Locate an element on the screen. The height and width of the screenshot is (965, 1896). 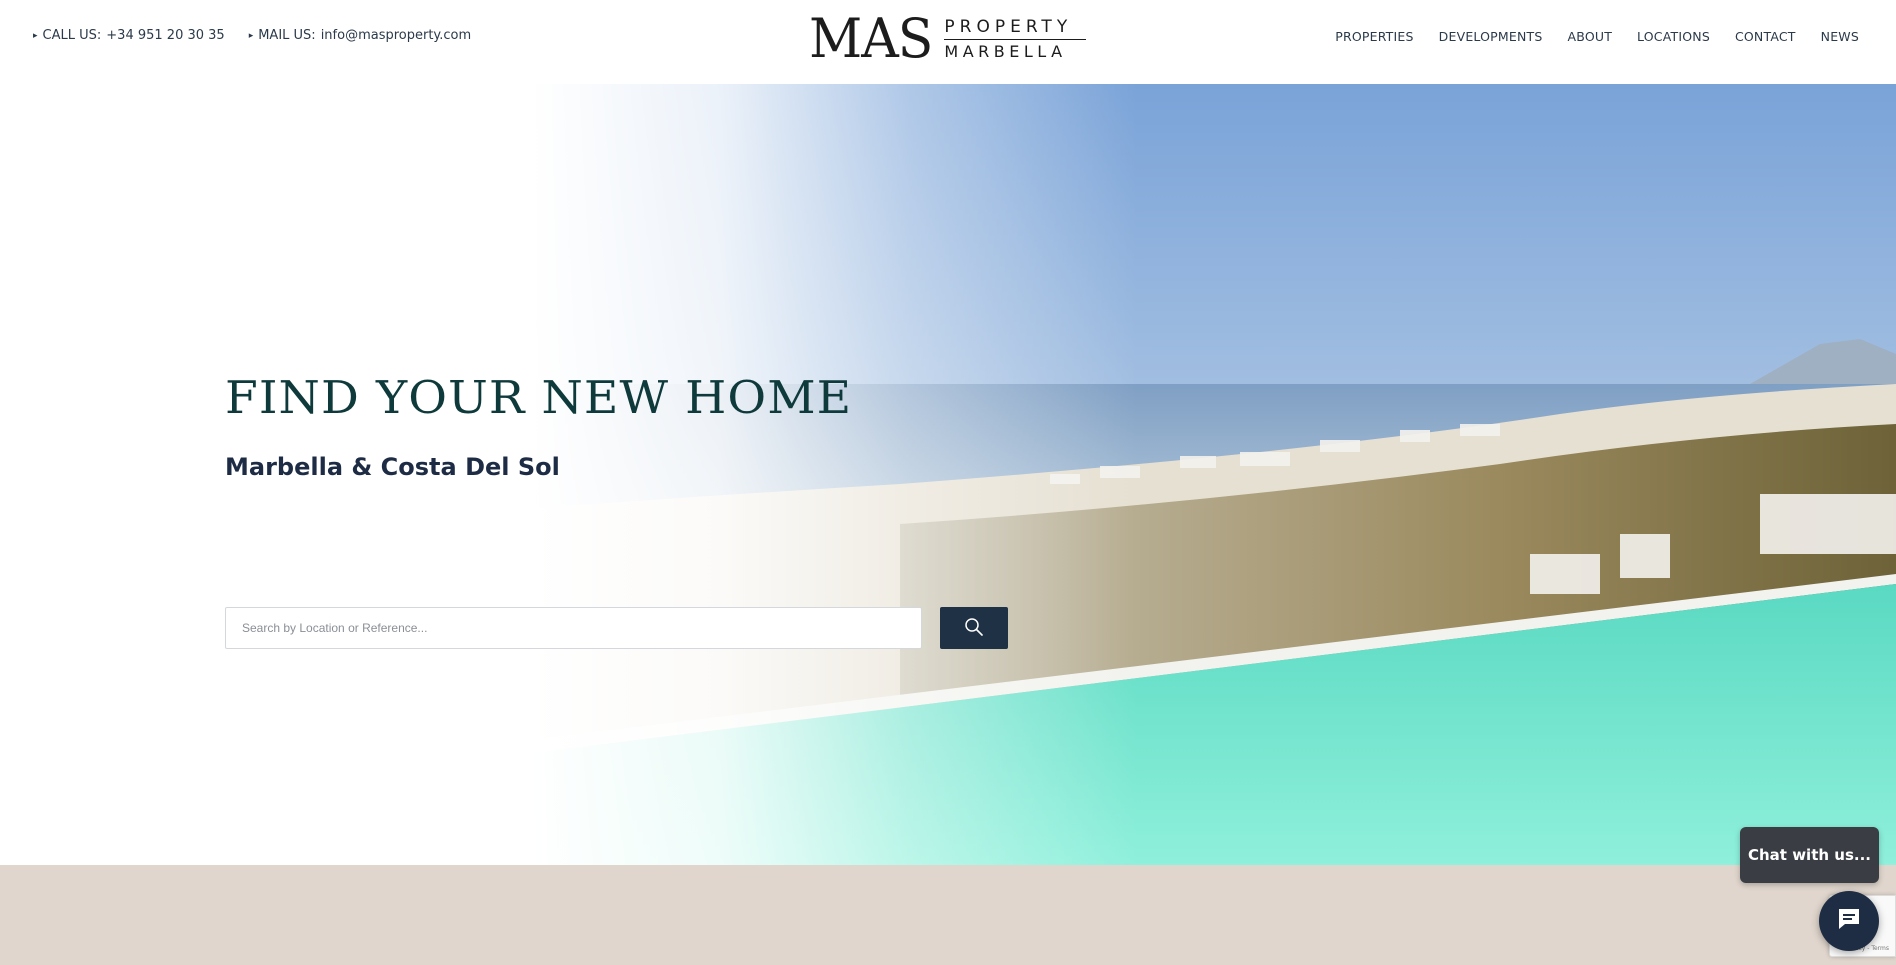
next-section-band is located at coordinates (948, 915).